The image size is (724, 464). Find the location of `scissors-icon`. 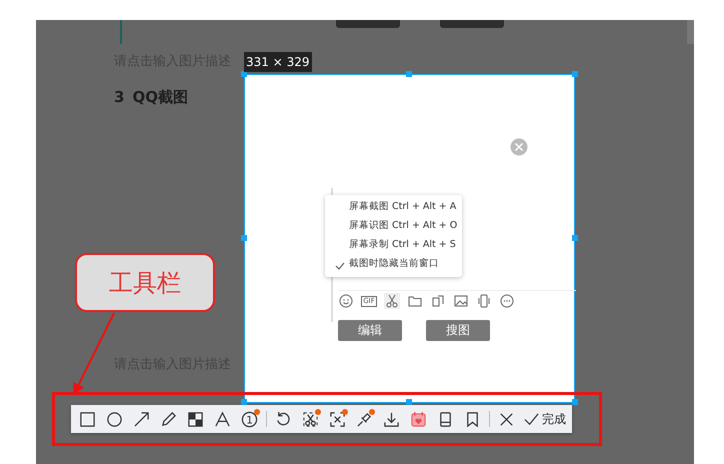

scissors-icon is located at coordinates (392, 301).